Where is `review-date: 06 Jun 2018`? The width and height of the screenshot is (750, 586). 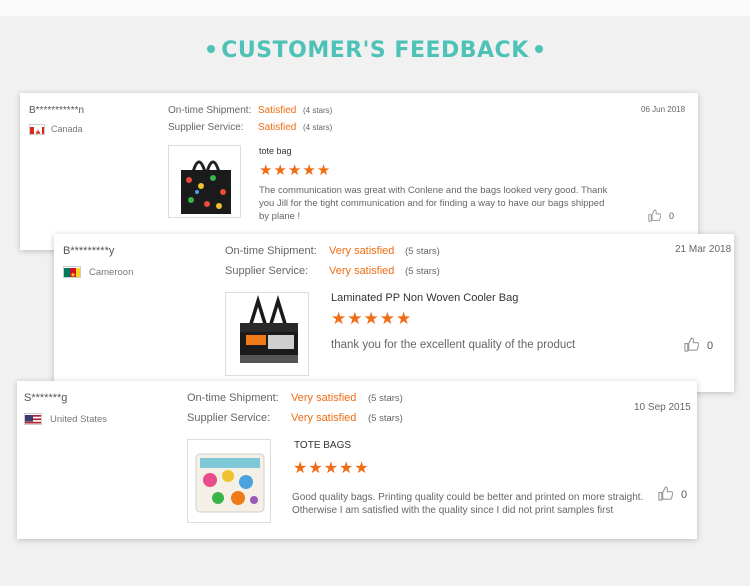 review-date: 06 Jun 2018 is located at coordinates (663, 109).